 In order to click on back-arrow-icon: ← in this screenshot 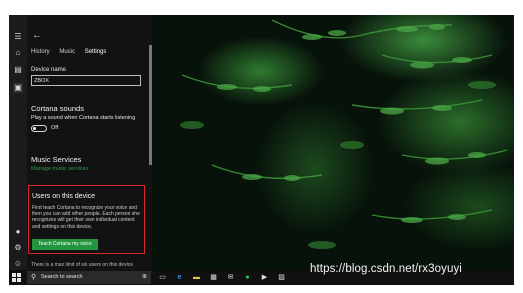, I will do `click(37, 35)`.